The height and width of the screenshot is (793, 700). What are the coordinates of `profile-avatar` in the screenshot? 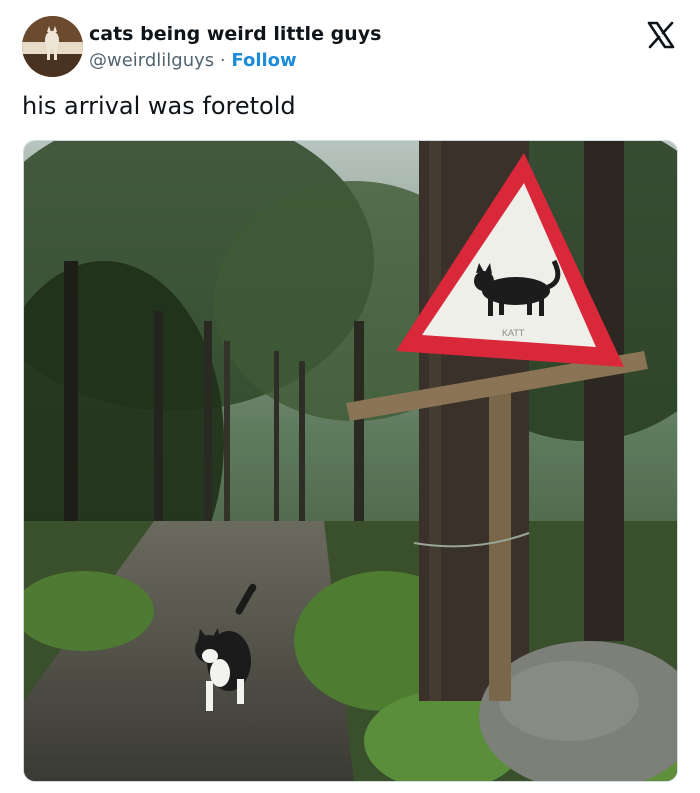 It's located at (52, 46).